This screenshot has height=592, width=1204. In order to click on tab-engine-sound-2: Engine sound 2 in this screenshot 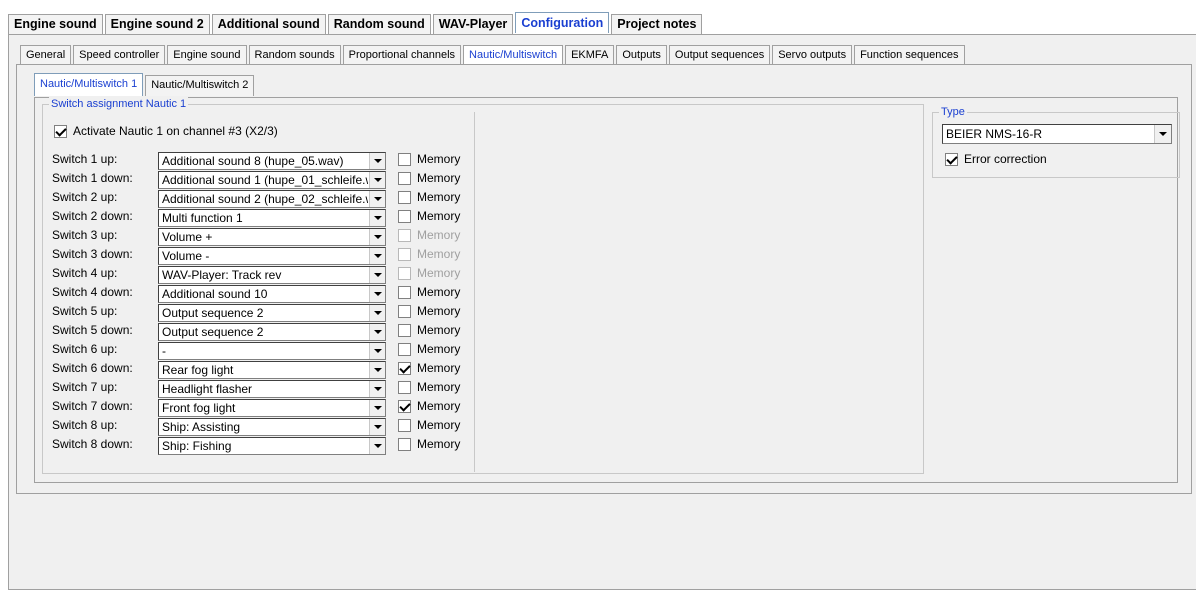, I will do `click(157, 24)`.